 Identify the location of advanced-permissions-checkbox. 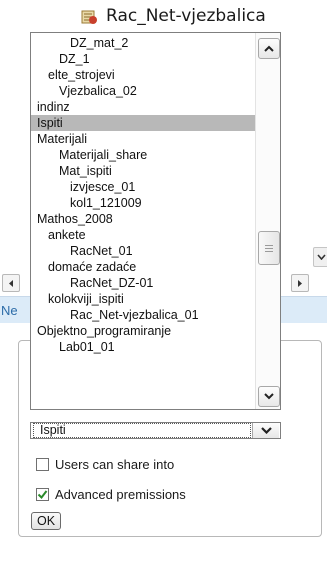
(42, 494).